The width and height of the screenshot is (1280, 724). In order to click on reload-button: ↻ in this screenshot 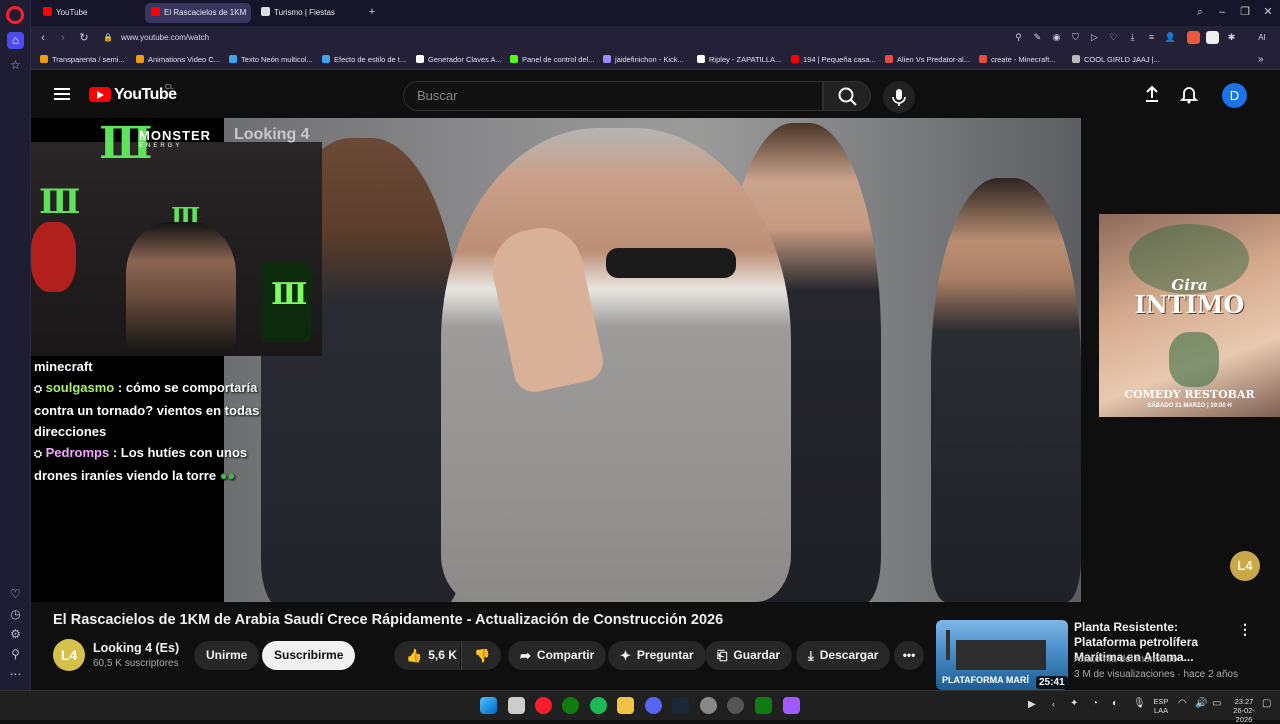, I will do `click(84, 38)`.